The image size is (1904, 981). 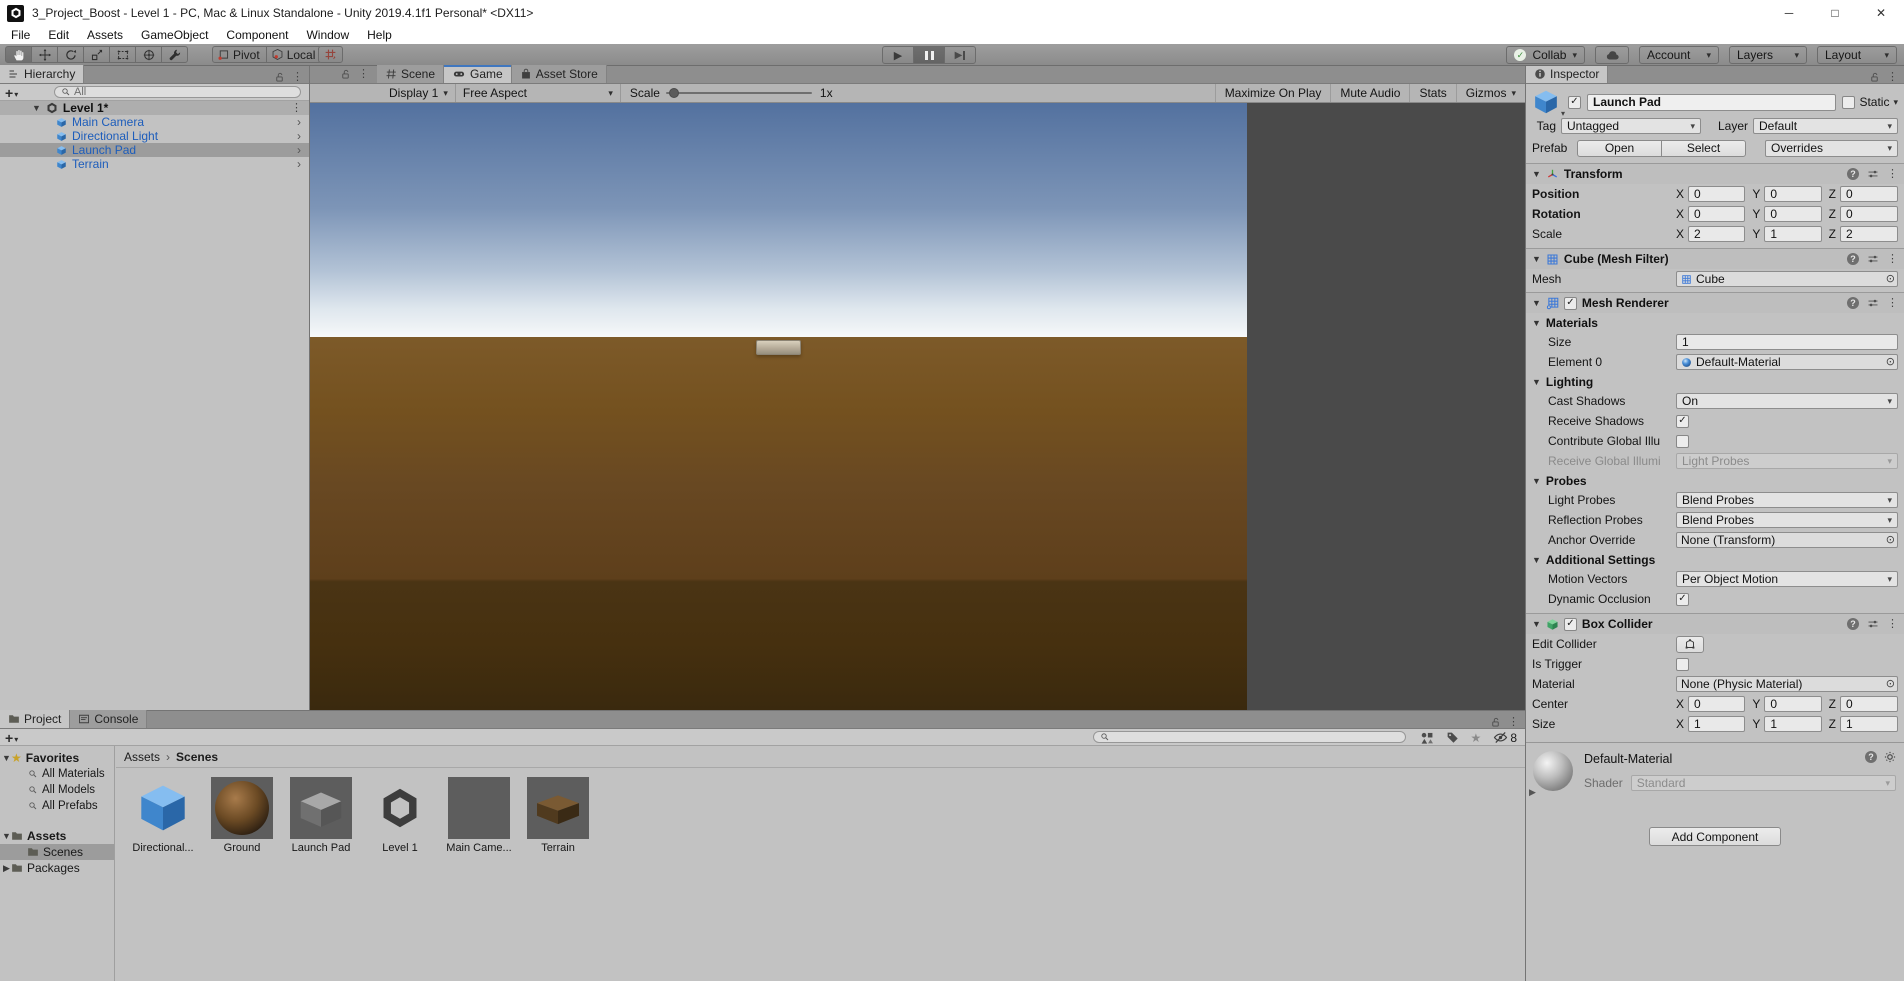 What do you see at coordinates (239, 54) in the screenshot?
I see `pivot-toggle: Pivot` at bounding box center [239, 54].